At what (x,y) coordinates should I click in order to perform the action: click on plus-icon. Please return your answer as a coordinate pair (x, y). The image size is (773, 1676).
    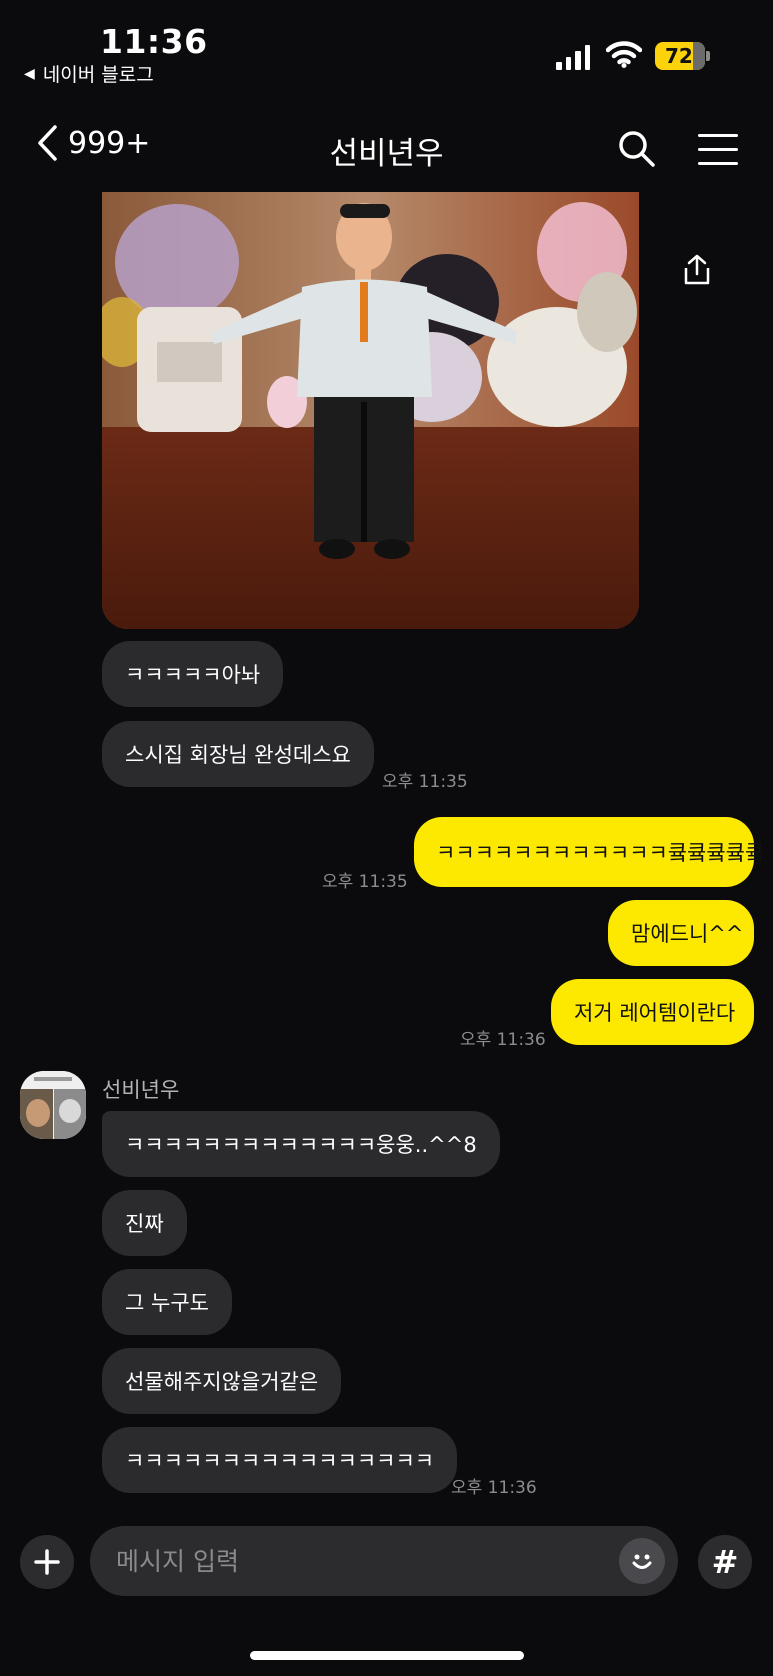
    Looking at the image, I should click on (47, 1562).